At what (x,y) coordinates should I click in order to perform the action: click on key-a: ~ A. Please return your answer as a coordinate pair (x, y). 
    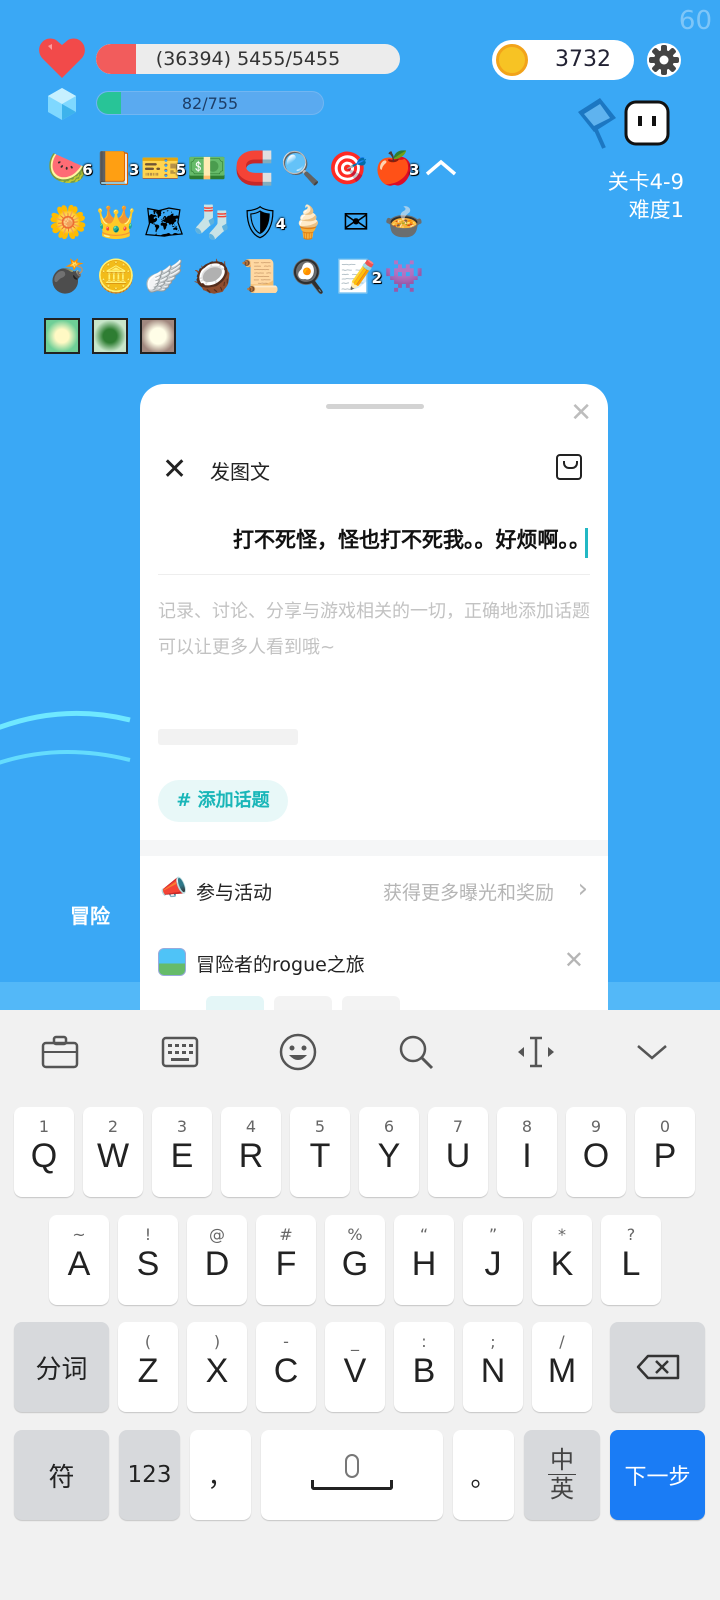
    Looking at the image, I should click on (79, 1260).